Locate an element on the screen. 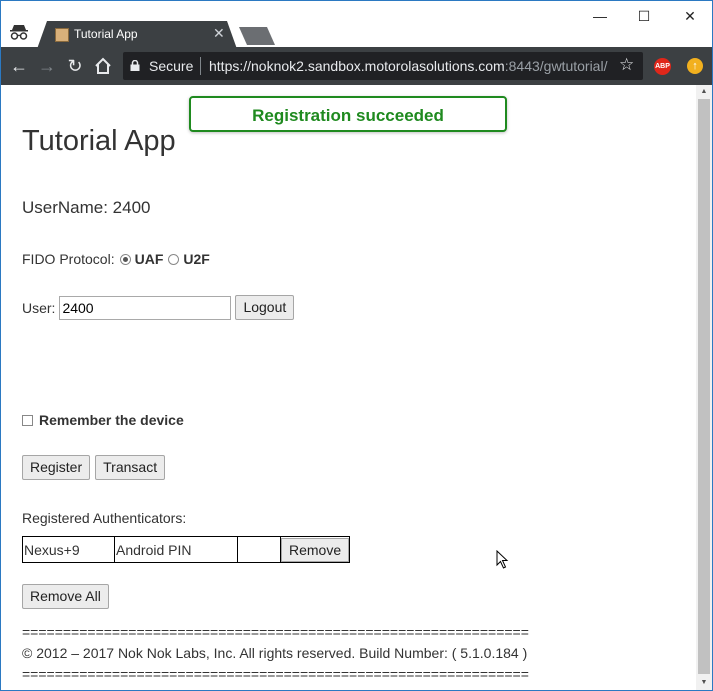 Image resolution: width=713 pixels, height=691 pixels. auth-type-cell: Android PIN is located at coordinates (176, 549).